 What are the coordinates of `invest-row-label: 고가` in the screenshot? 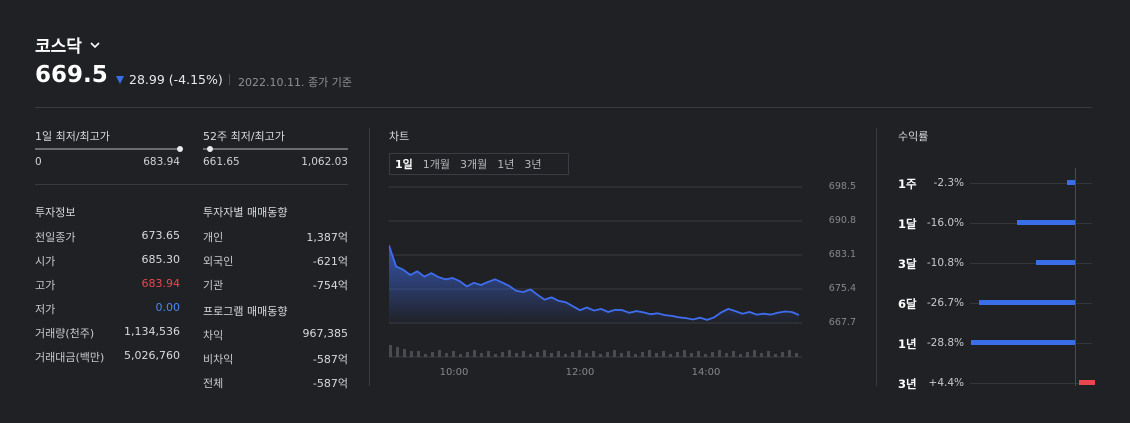 It's located at (45, 285).